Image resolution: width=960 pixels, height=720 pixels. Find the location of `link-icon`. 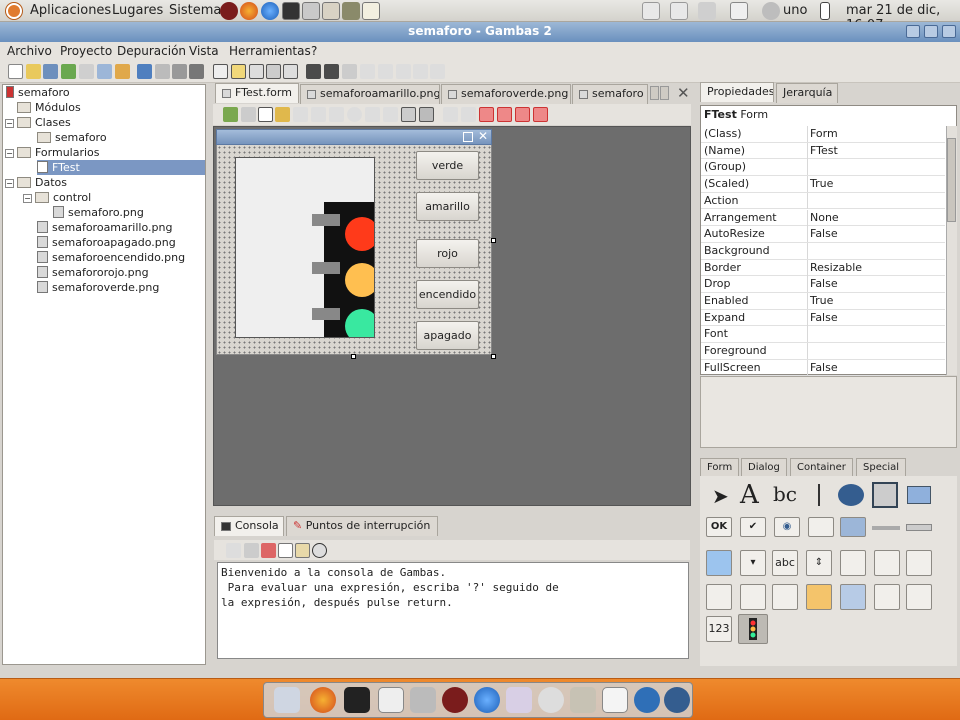

link-icon is located at coordinates (273, 71).